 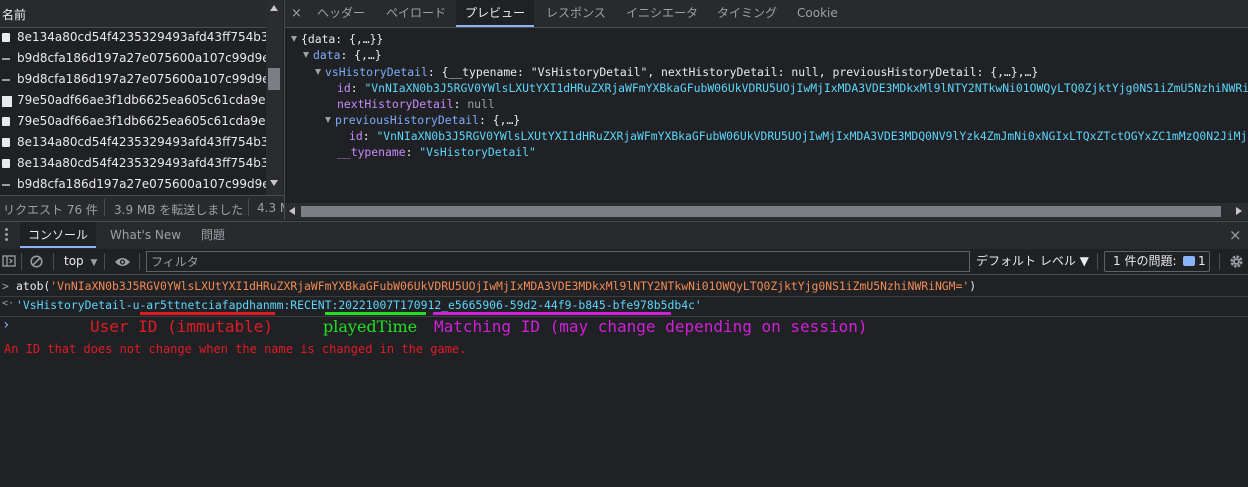 I want to click on filter-input-box, so click(x=558, y=261).